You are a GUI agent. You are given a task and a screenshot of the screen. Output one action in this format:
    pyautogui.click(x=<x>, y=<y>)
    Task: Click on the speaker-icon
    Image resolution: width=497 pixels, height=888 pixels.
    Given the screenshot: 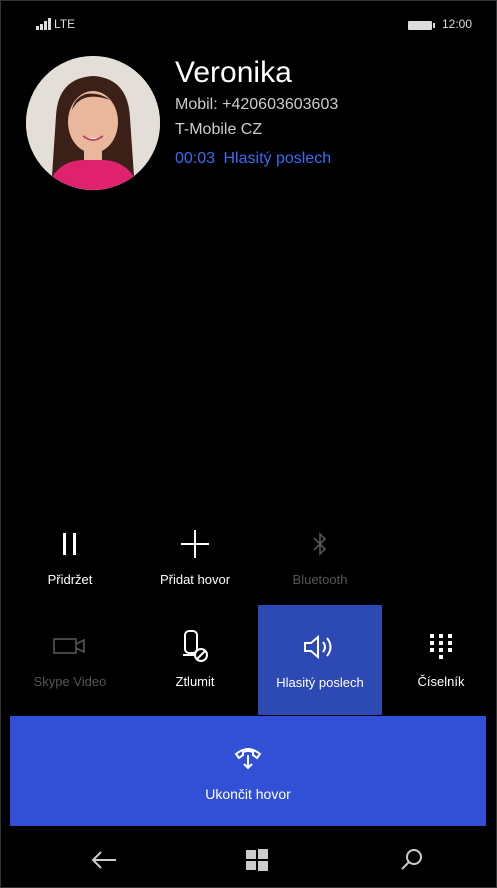 What is the action you would take?
    pyautogui.click(x=320, y=647)
    